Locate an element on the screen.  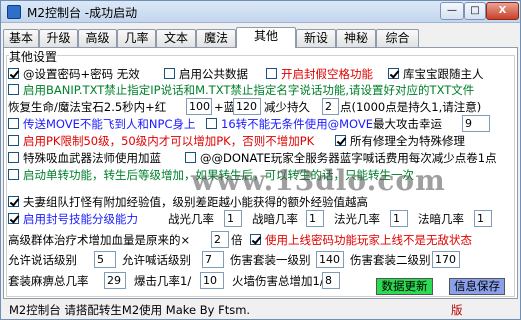
war-dark-label: 战暗几率 is located at coordinates (275, 219).